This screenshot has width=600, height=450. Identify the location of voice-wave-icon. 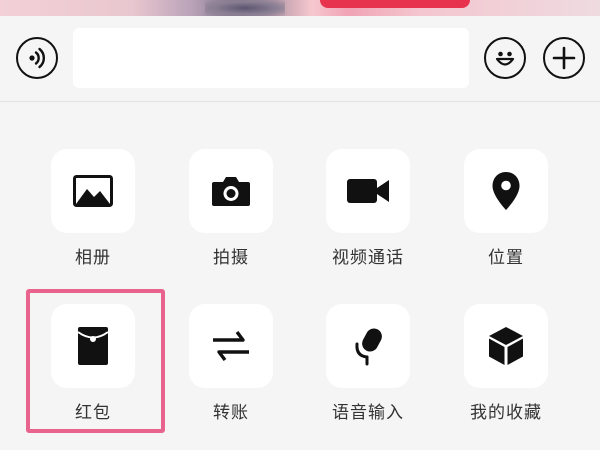
(37, 58).